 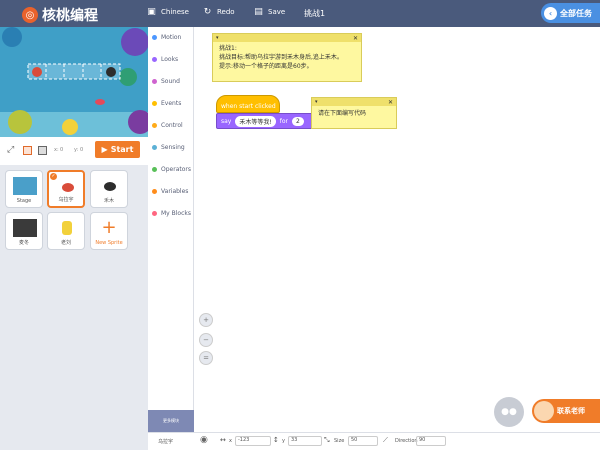 I want to click on category-events: Events, so click(x=166, y=103).